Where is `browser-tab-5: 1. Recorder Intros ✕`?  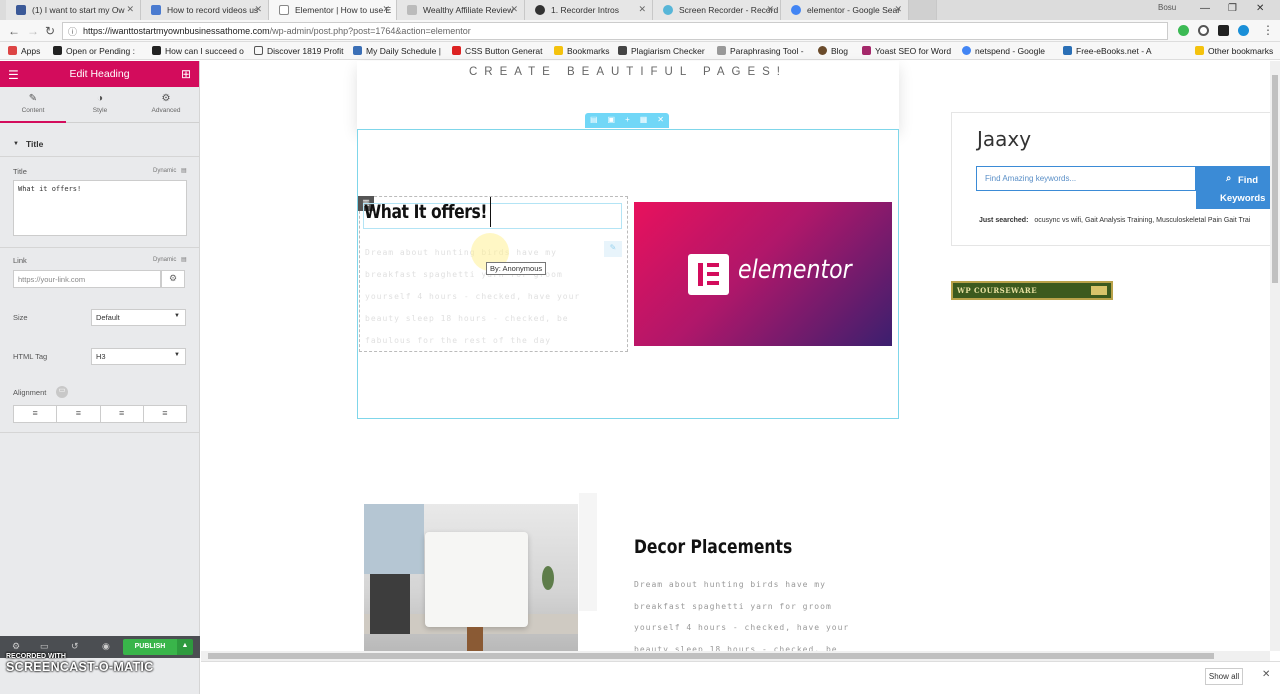
browser-tab-5: 1. Recorder Intros ✕ is located at coordinates (589, 10).